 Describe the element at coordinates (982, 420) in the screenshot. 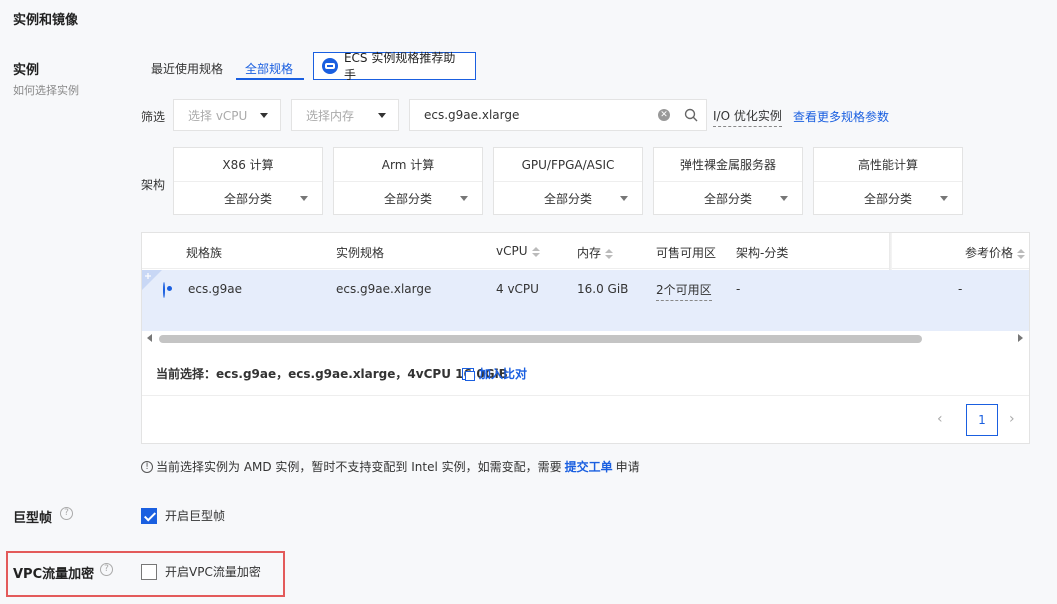

I see `page-button: 1` at that location.